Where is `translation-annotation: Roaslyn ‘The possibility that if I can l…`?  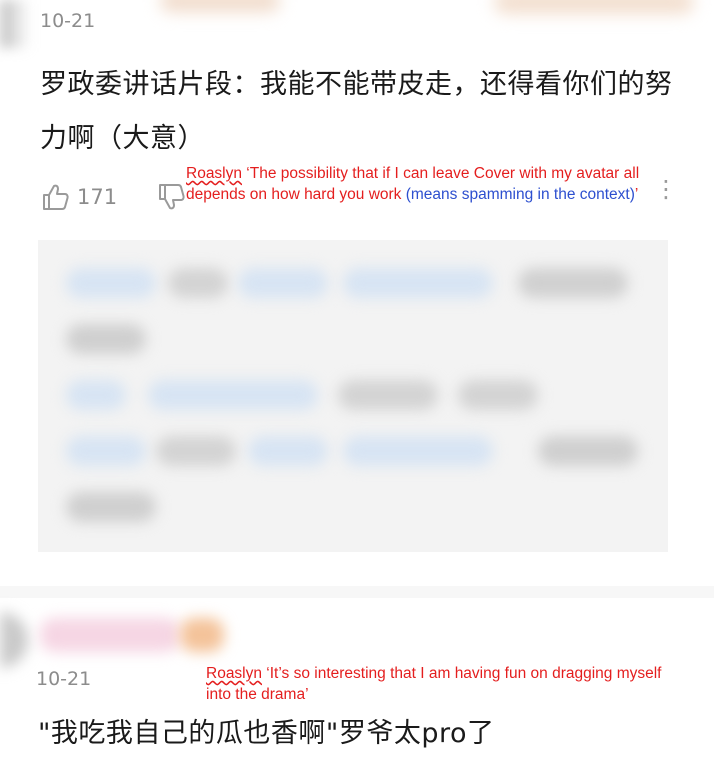
translation-annotation: Roaslyn ‘The possibility that if I can l… is located at coordinates (435, 184).